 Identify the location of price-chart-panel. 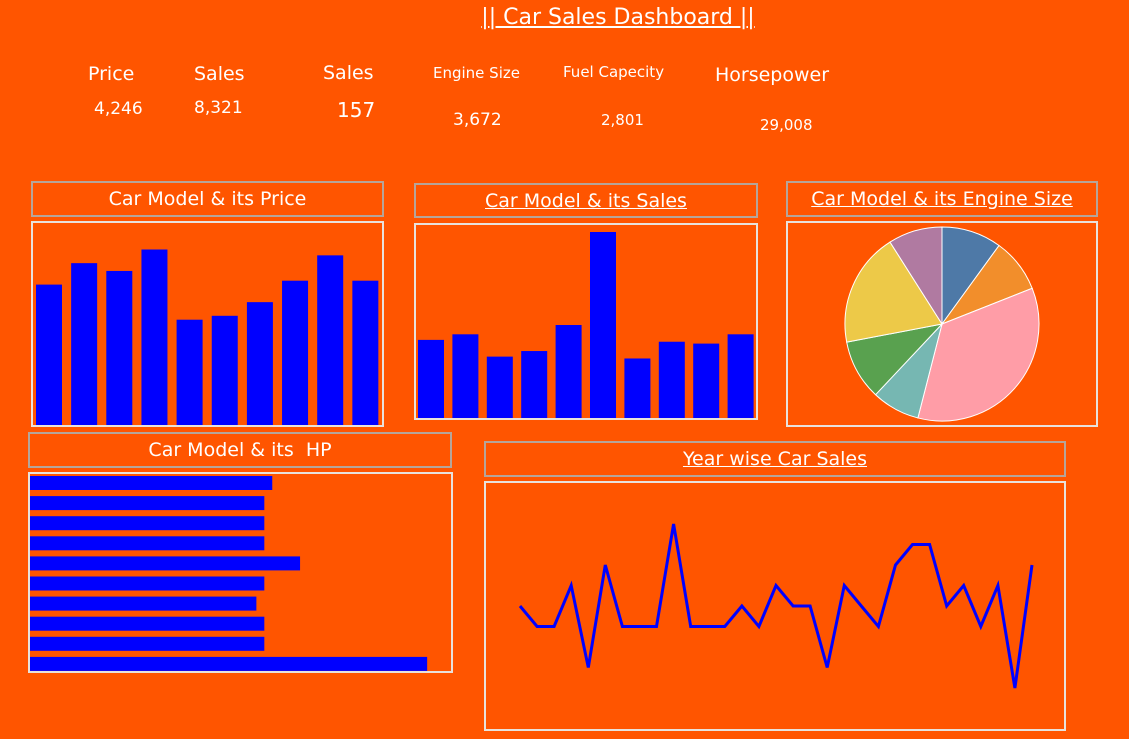
(207, 324).